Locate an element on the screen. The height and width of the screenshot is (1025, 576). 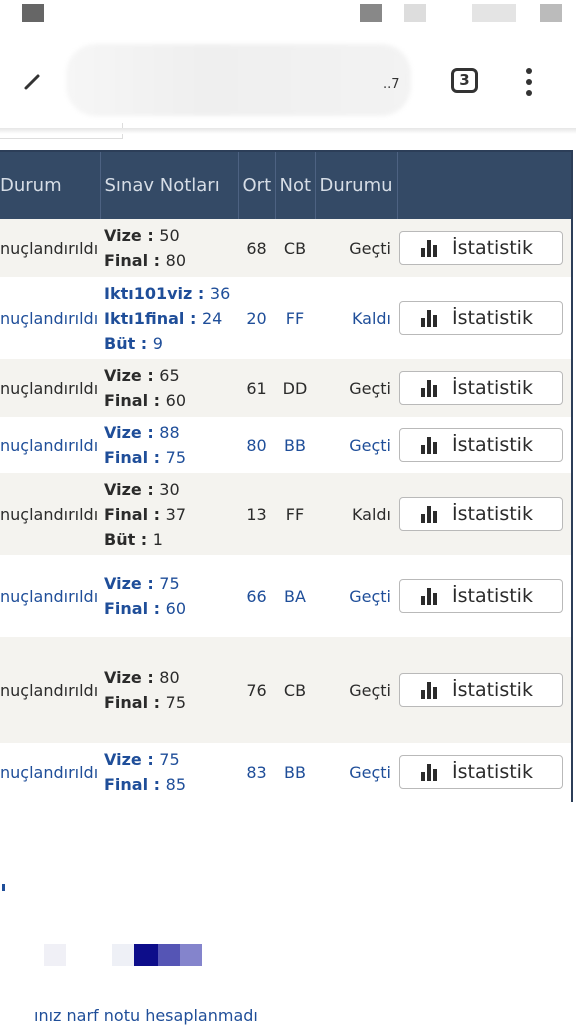
header-not: Not is located at coordinates (295, 185).